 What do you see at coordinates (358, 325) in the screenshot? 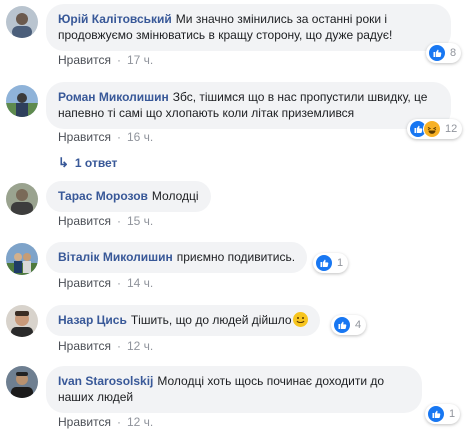
I see `reaction-count: 4` at bounding box center [358, 325].